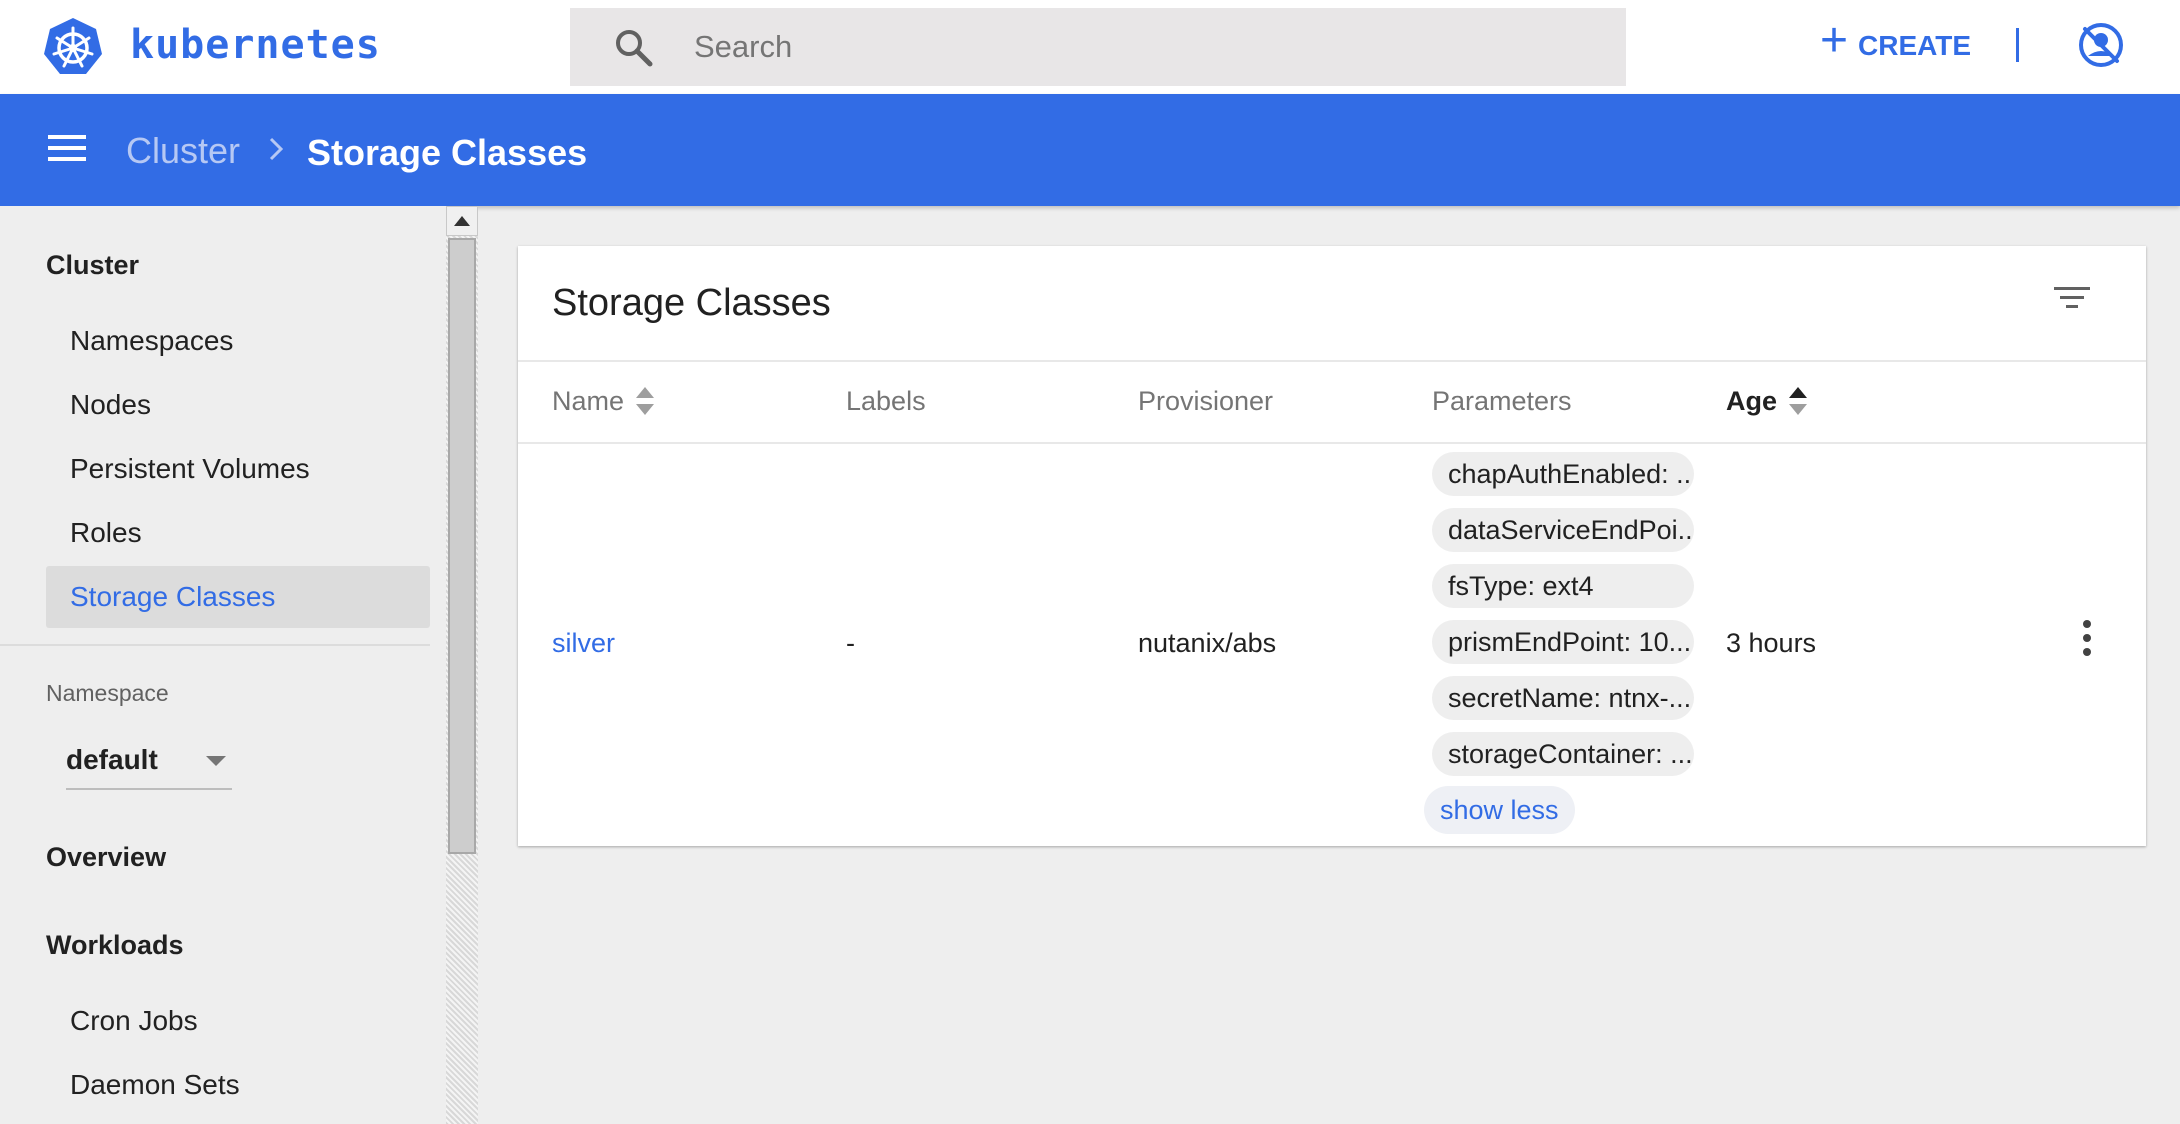  I want to click on column-header-label: Parameters, so click(1502, 401).